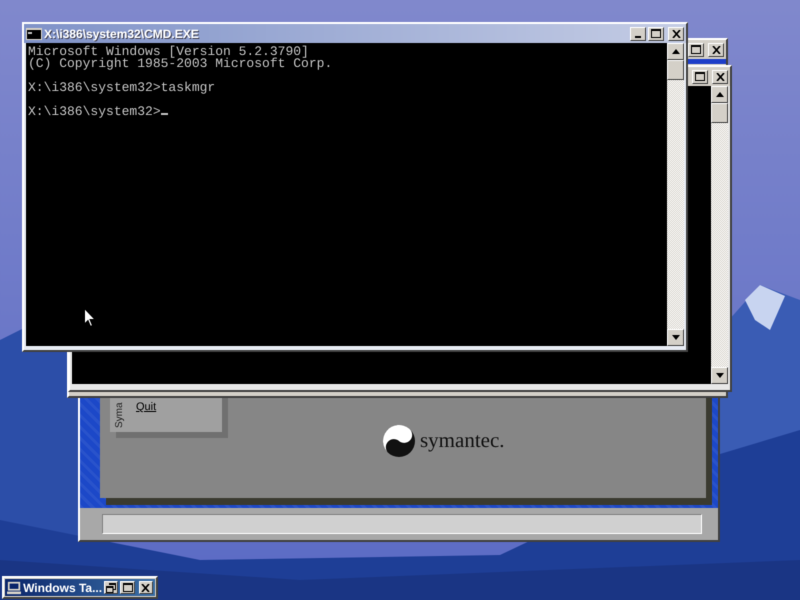 This screenshot has height=600, width=800. Describe the element at coordinates (120, 415) in the screenshot. I see `menu-title: Syma` at that location.